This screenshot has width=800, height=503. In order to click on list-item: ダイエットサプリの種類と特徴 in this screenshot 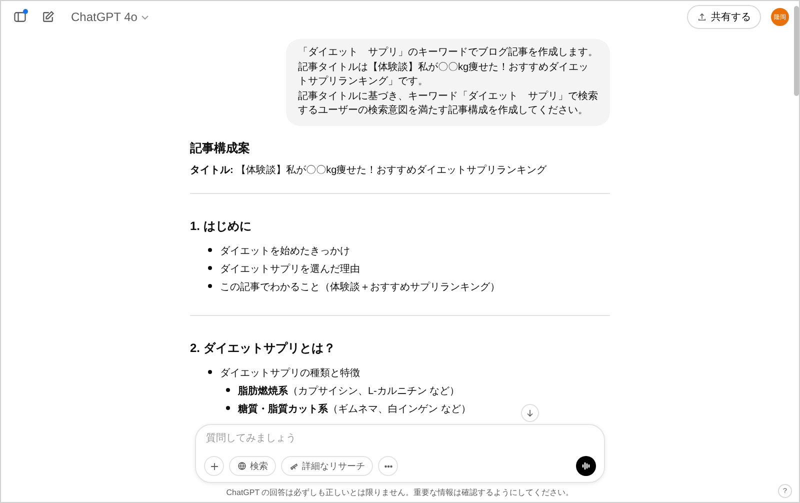, I will do `click(290, 373)`.